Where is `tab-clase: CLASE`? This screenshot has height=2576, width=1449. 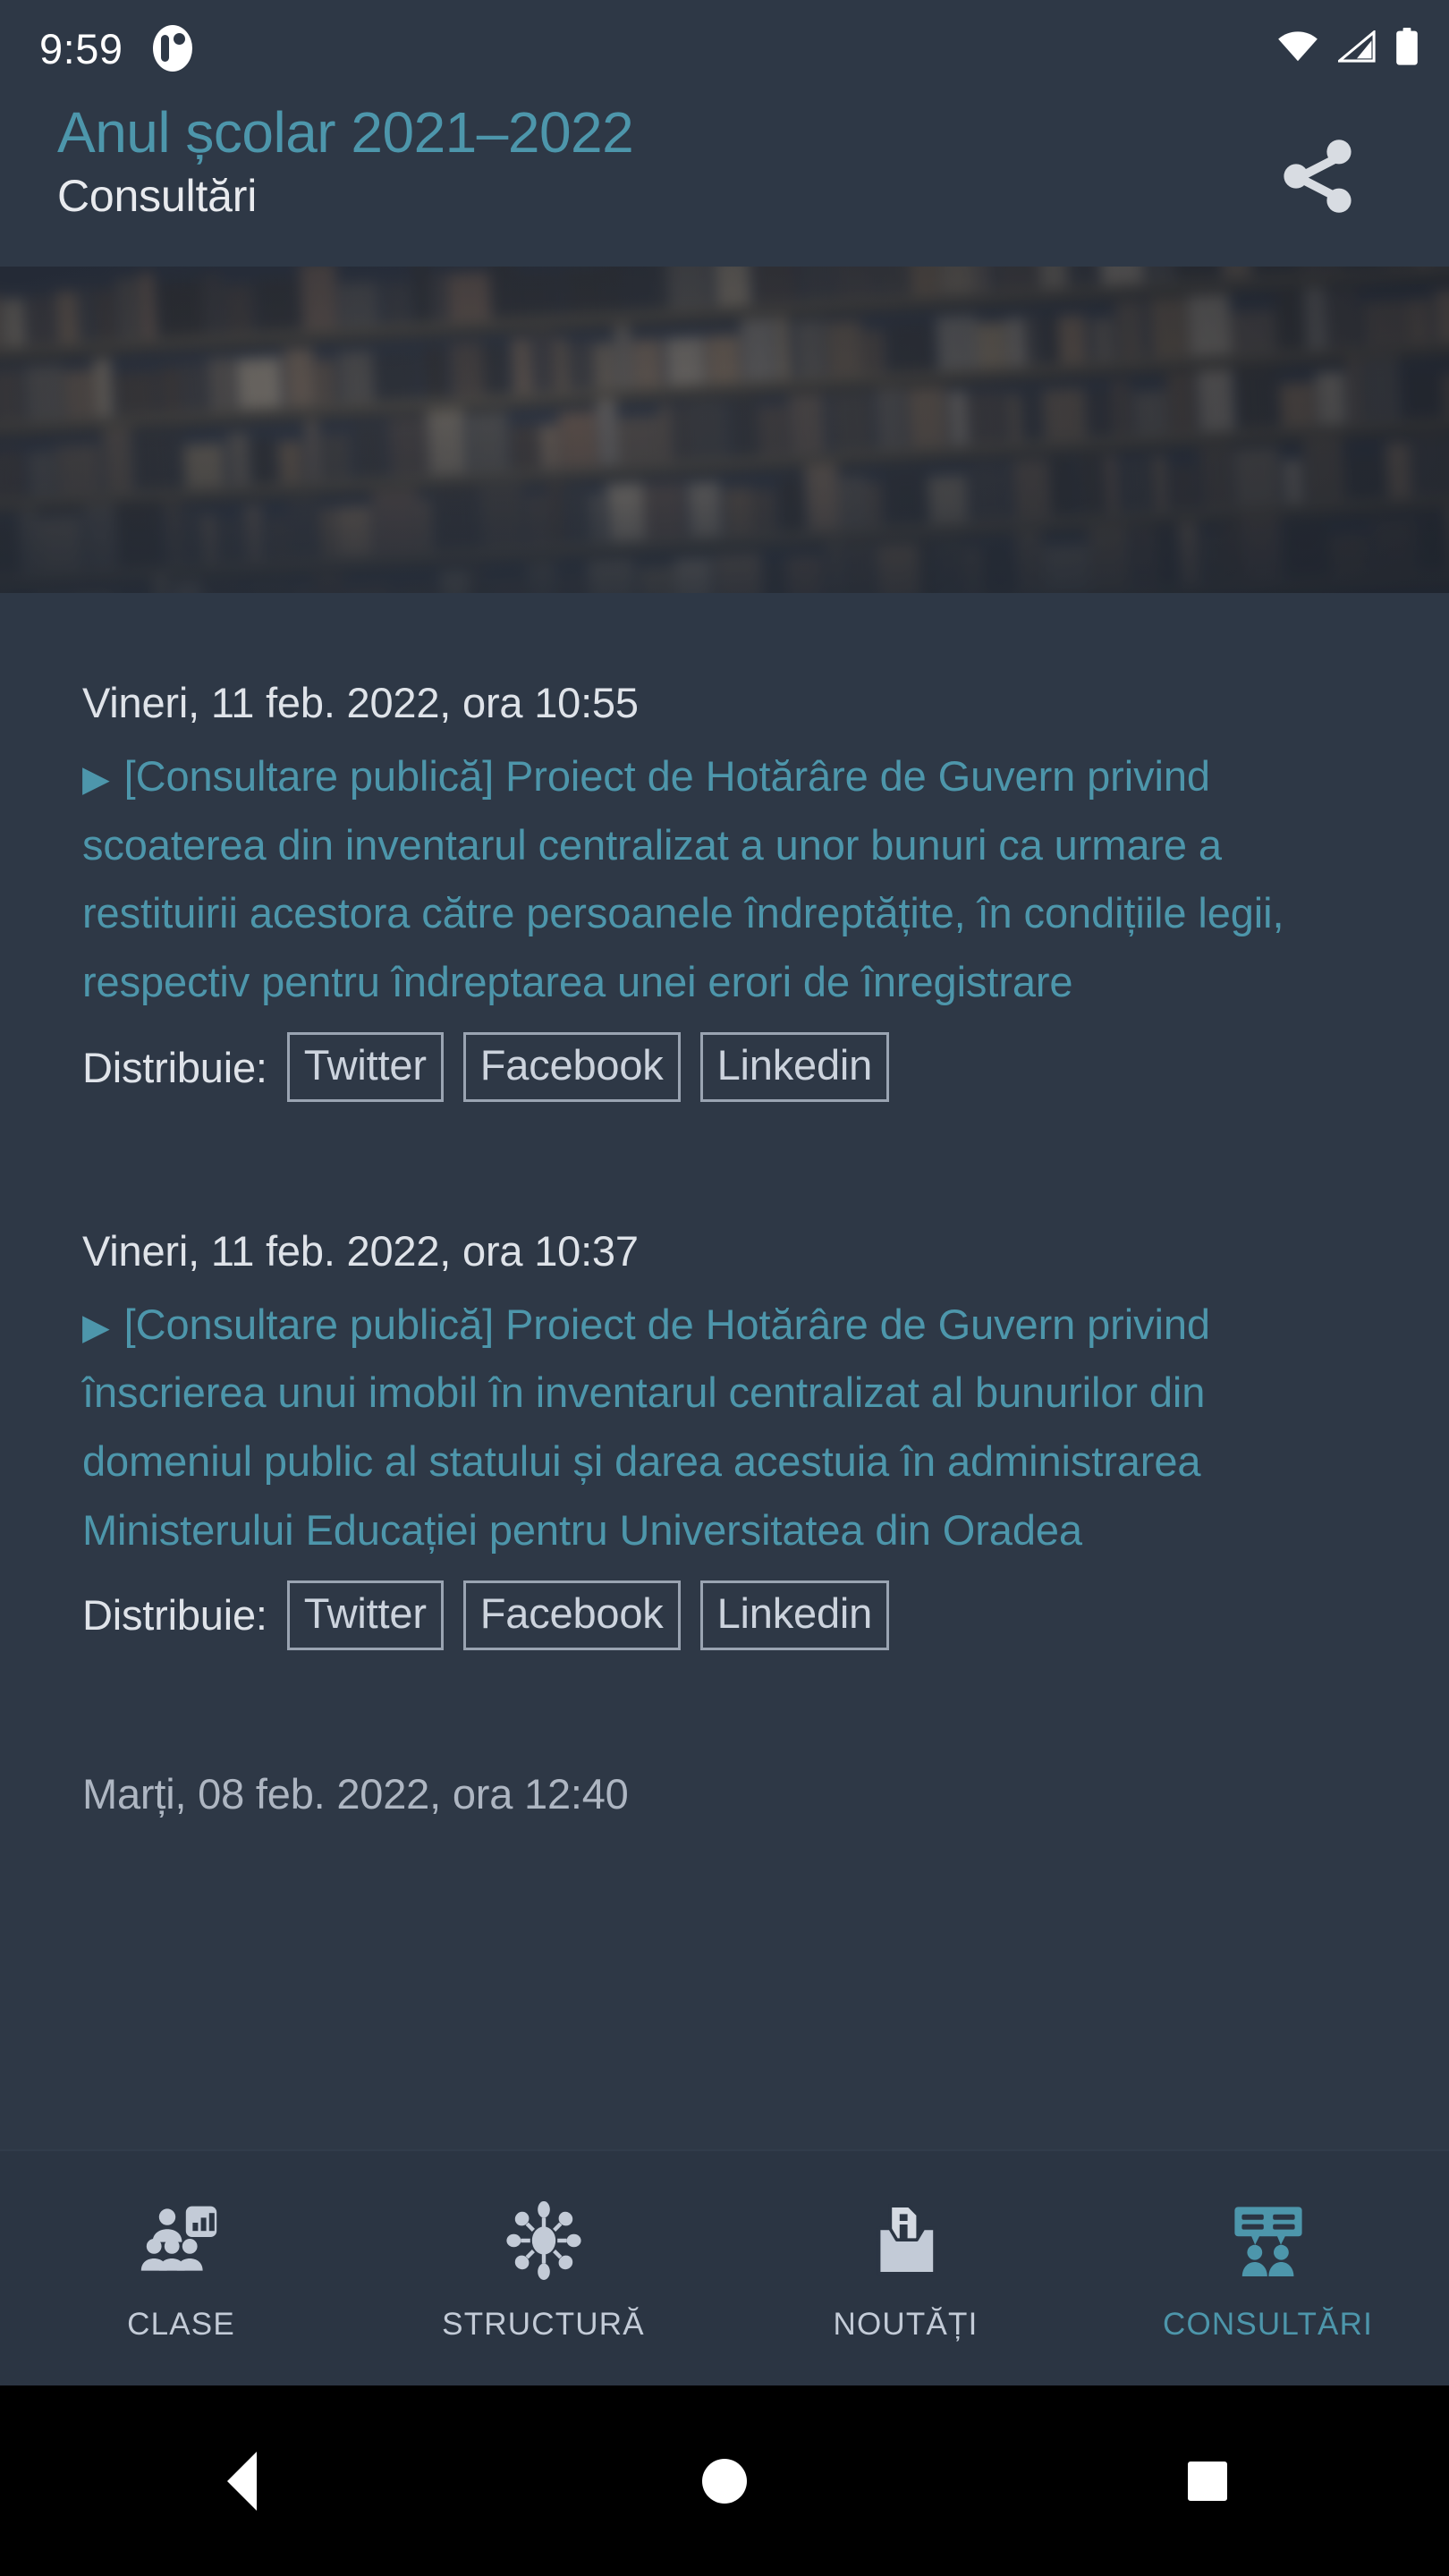
tab-clase: CLASE is located at coordinates (181, 2268).